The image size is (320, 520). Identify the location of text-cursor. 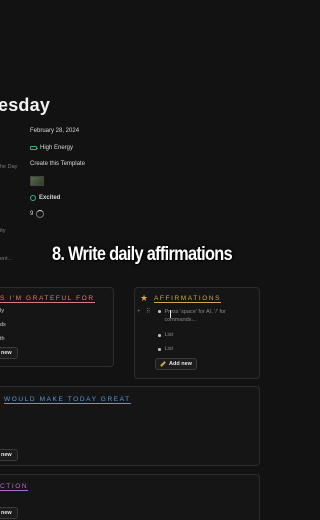
(170, 314).